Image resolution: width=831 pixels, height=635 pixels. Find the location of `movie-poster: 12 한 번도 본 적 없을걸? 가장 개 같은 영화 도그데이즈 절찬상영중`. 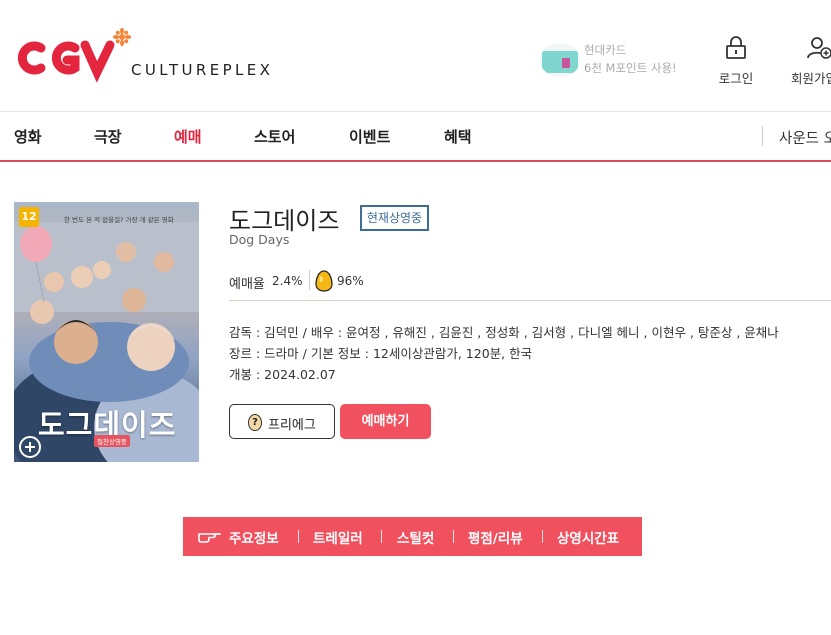

movie-poster: 12 한 번도 본 적 없을걸? 가장 개 같은 영화 도그데이즈 절찬상영중 is located at coordinates (106, 332).